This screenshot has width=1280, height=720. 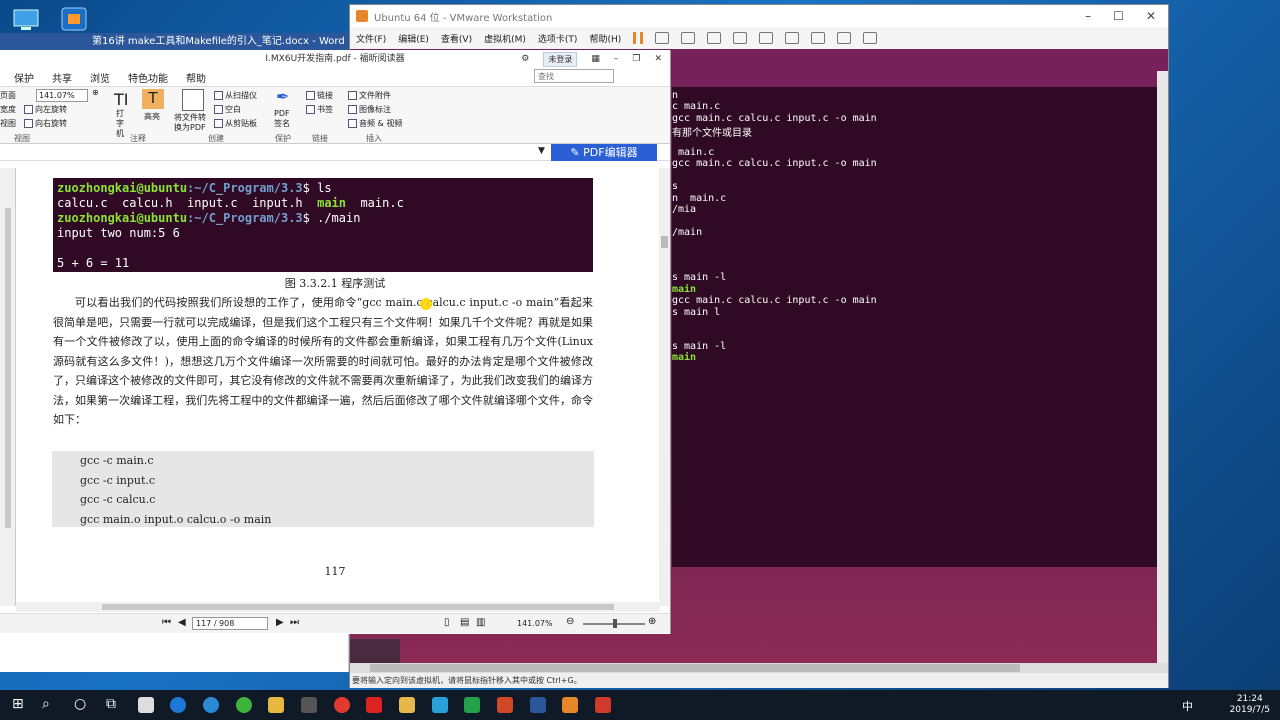 What do you see at coordinates (111, 704) in the screenshot?
I see `multitask-icon: ⧉` at bounding box center [111, 704].